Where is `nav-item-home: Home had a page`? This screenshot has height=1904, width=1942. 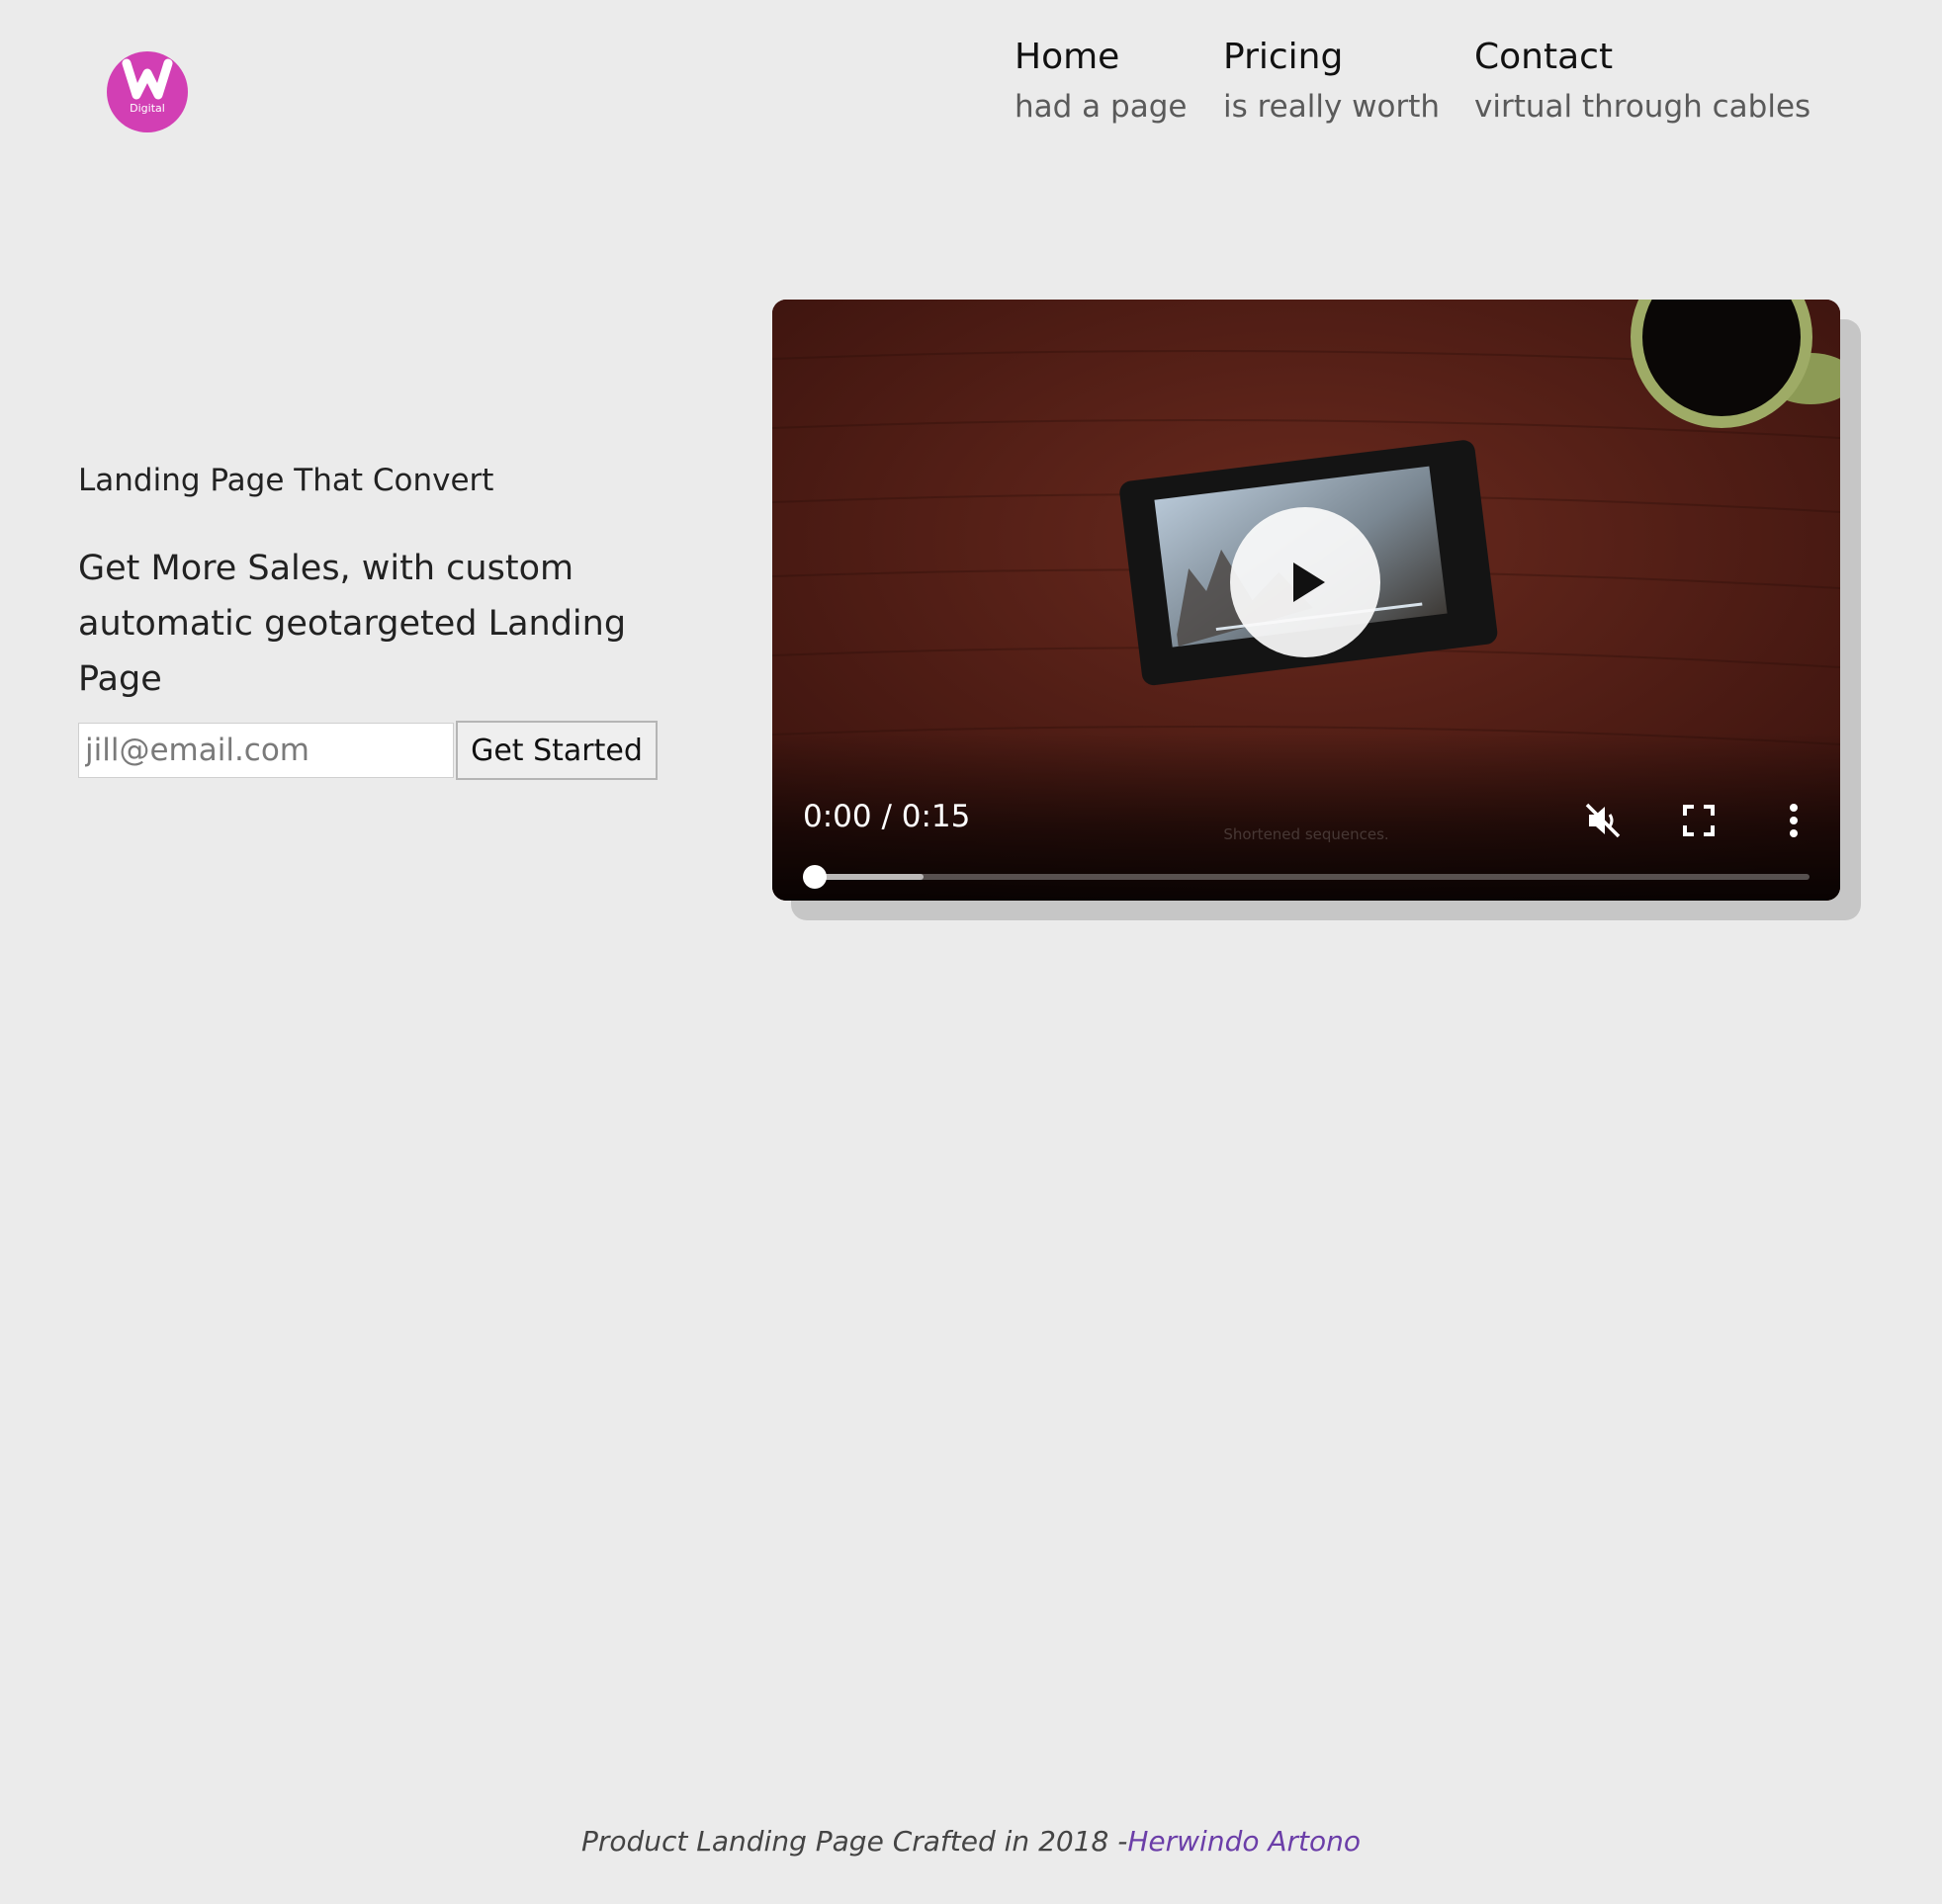
nav-item-home: Home had a page is located at coordinates (1101, 81).